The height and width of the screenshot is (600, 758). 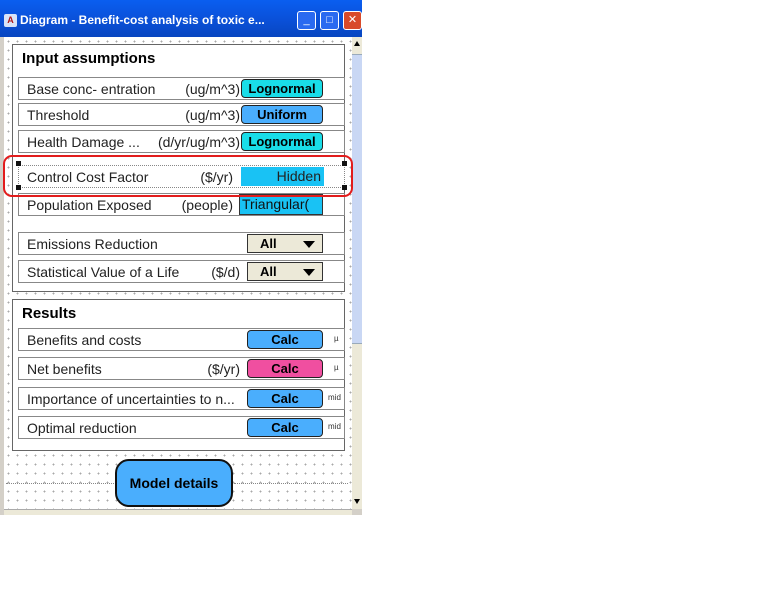 What do you see at coordinates (181, 114) in the screenshot?
I see `input-row-threshold: Threshold (ug/m^3) Uniform` at bounding box center [181, 114].